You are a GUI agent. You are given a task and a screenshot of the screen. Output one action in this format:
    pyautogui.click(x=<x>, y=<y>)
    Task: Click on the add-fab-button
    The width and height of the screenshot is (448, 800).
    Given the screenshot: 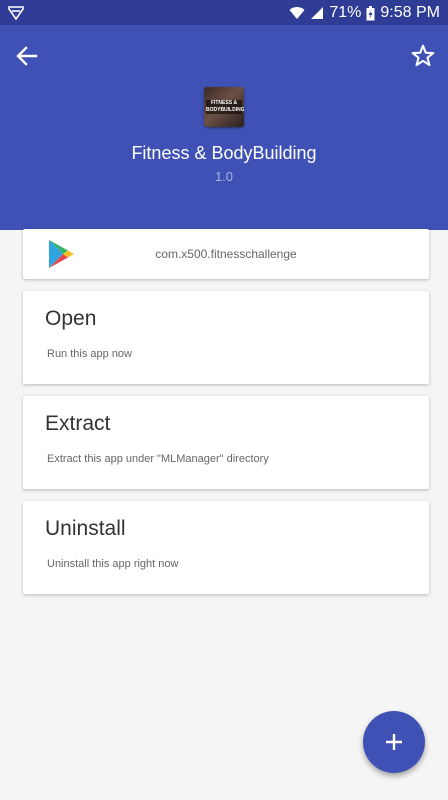 What is the action you would take?
    pyautogui.click(x=394, y=742)
    